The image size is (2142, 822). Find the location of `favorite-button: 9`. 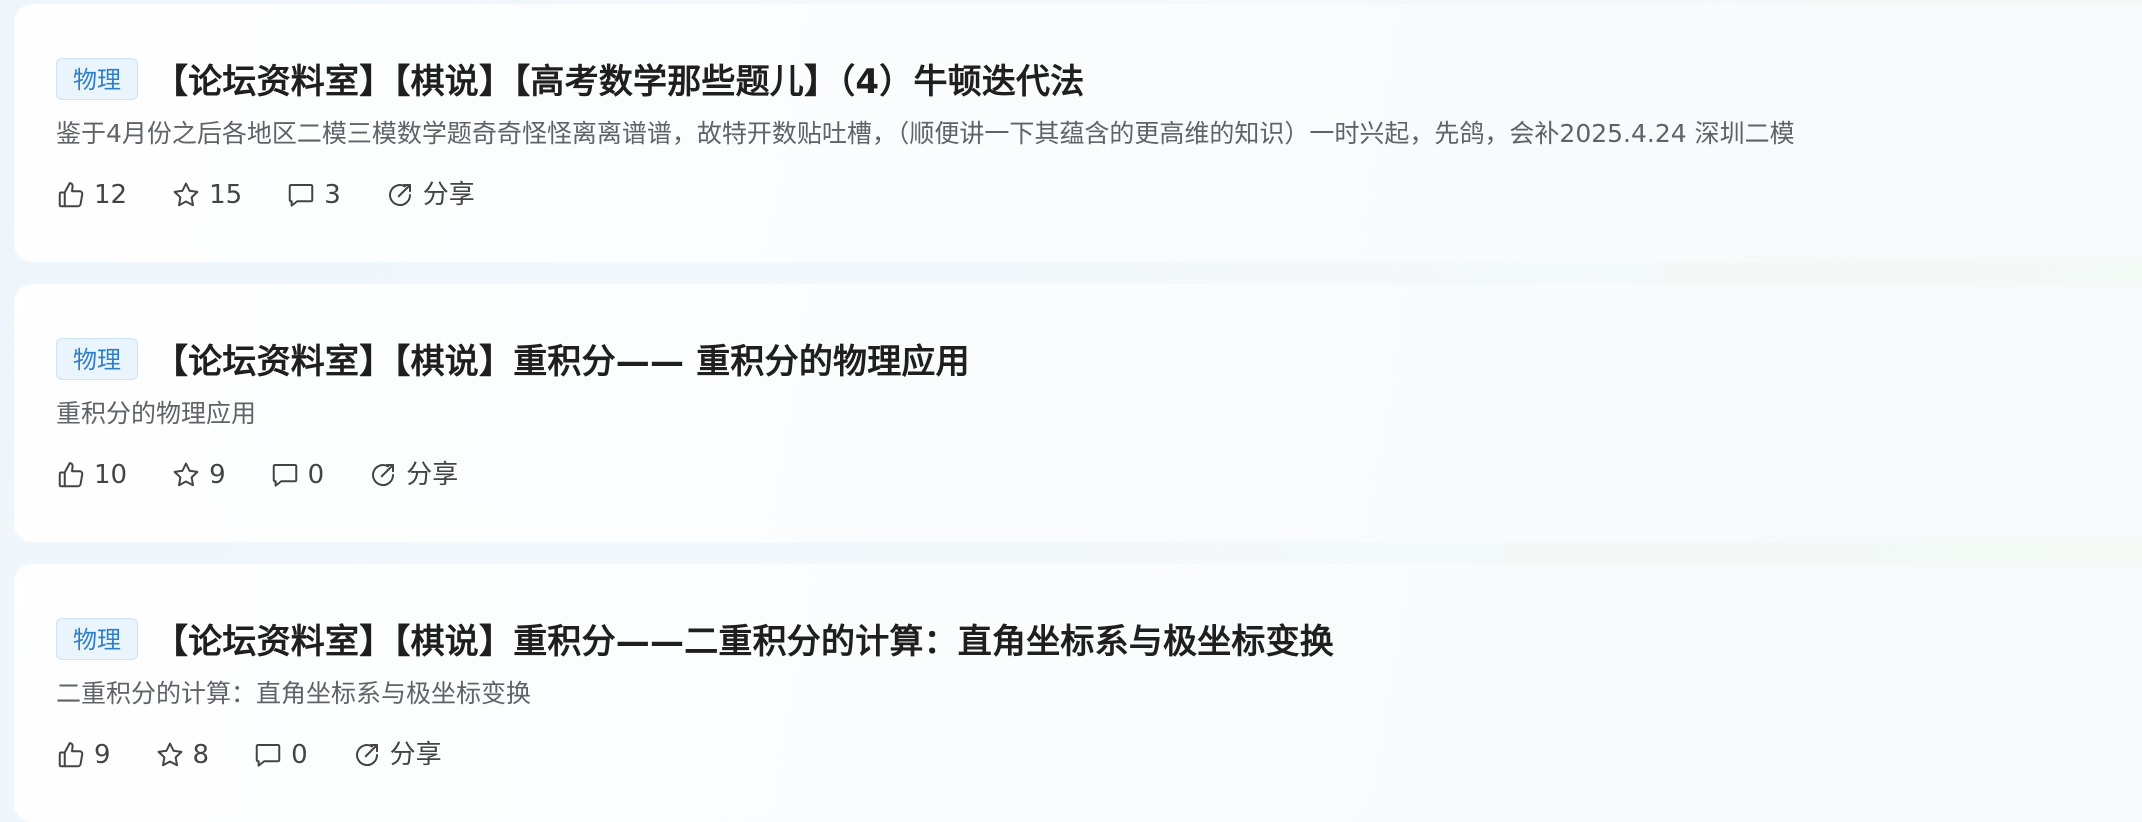

favorite-button: 9 is located at coordinates (198, 475).